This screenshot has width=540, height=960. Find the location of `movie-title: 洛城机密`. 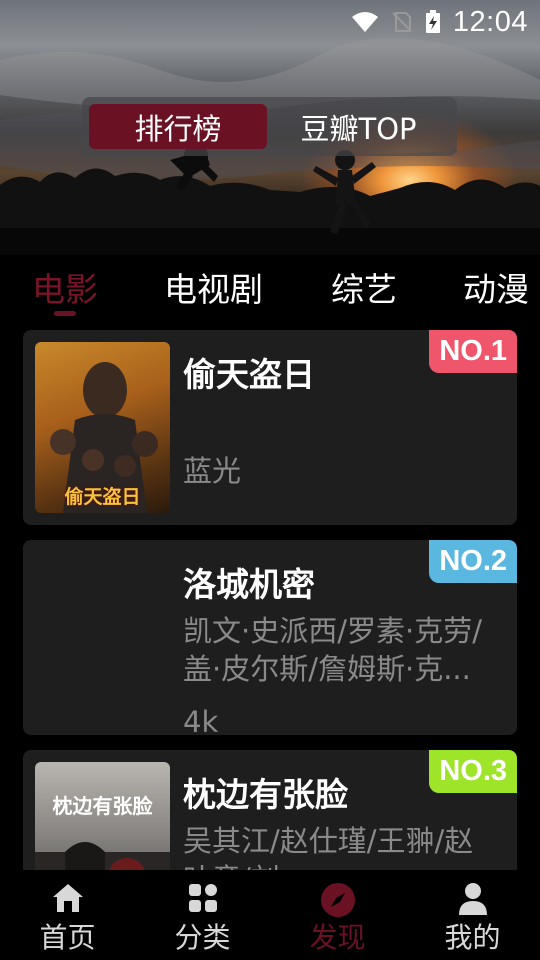

movie-title: 洛城机密 is located at coordinates (249, 584).